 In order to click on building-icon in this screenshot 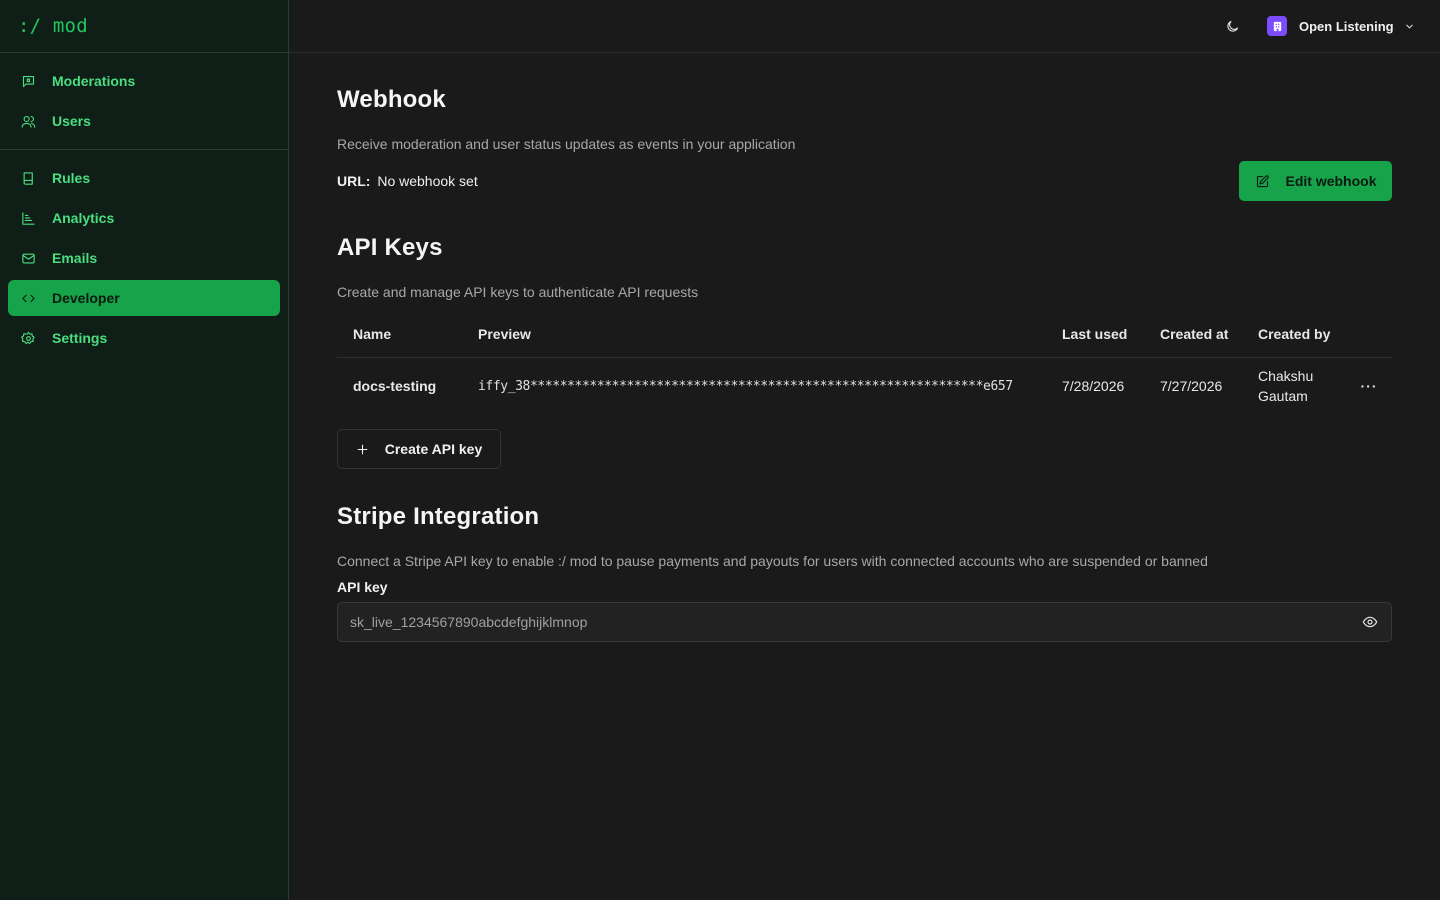, I will do `click(1277, 26)`.